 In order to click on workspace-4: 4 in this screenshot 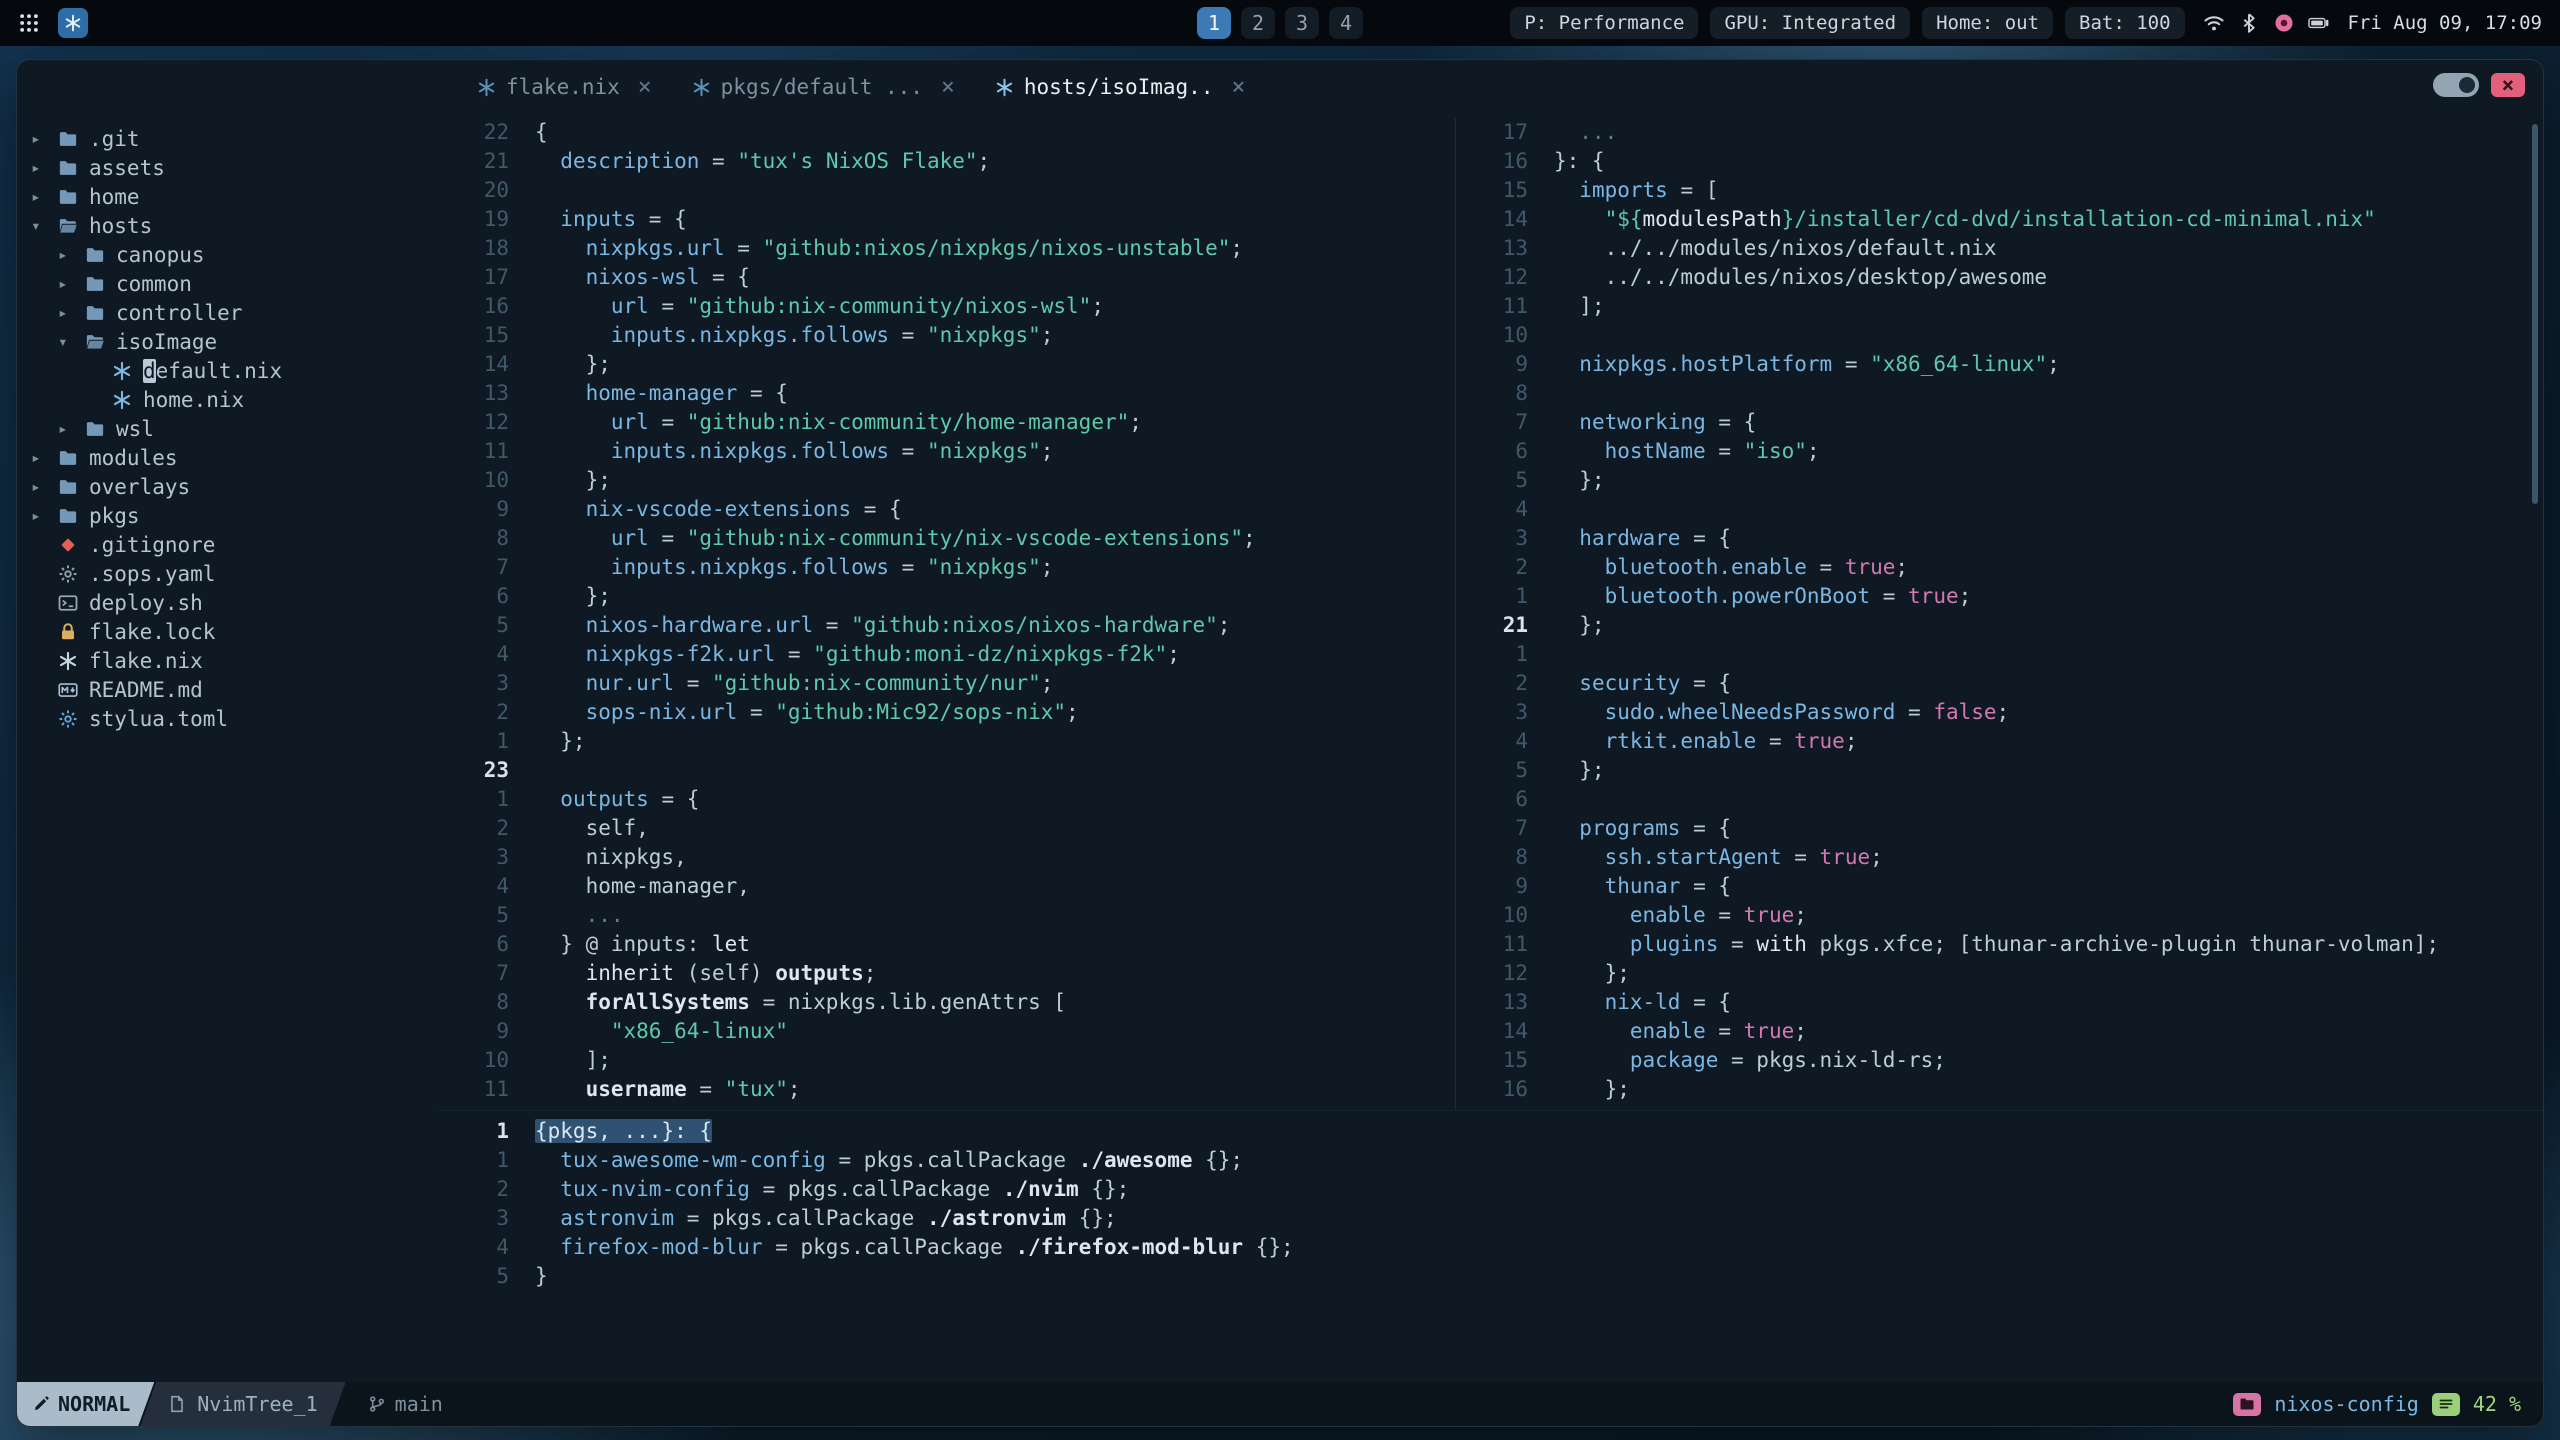, I will do `click(1346, 23)`.